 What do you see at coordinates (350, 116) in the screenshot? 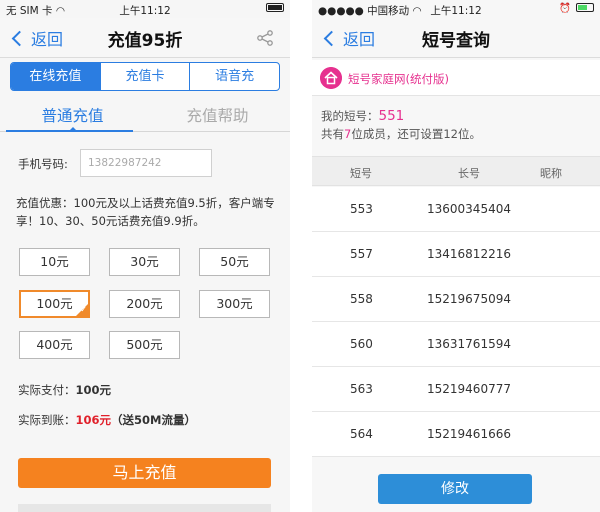
I see `my-short-label: 我的短号：` at bounding box center [350, 116].